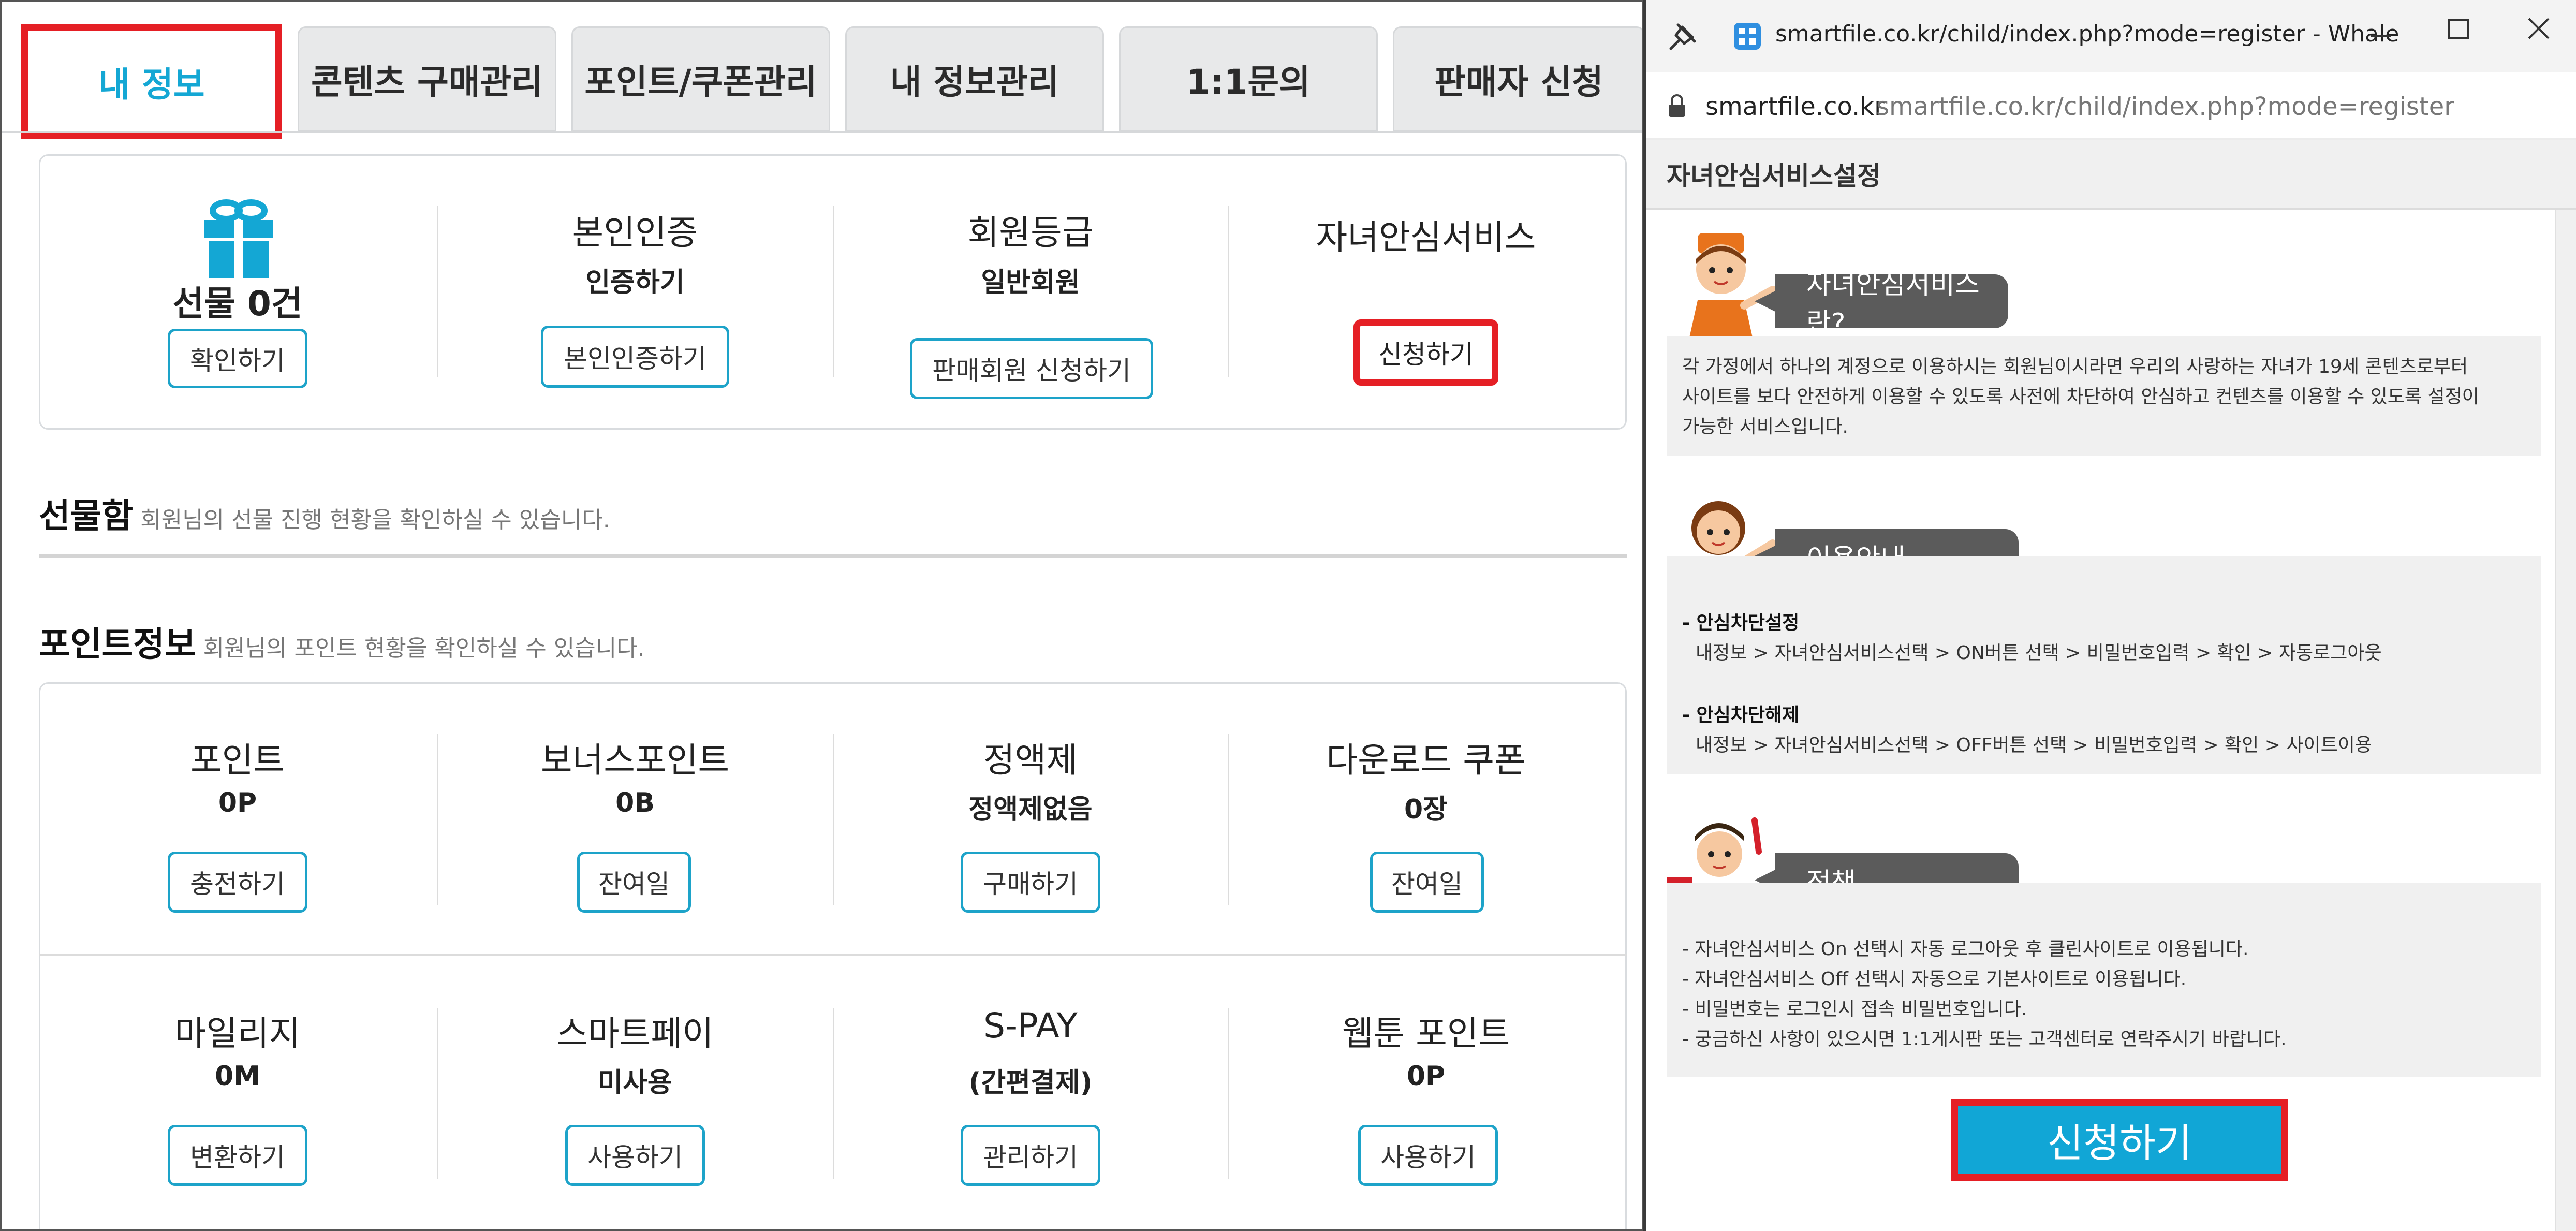 The image size is (2576, 1231). I want to click on policy-line: - 비밀번호는 로그인시 접속 비밀번호입니다., so click(1855, 1010).